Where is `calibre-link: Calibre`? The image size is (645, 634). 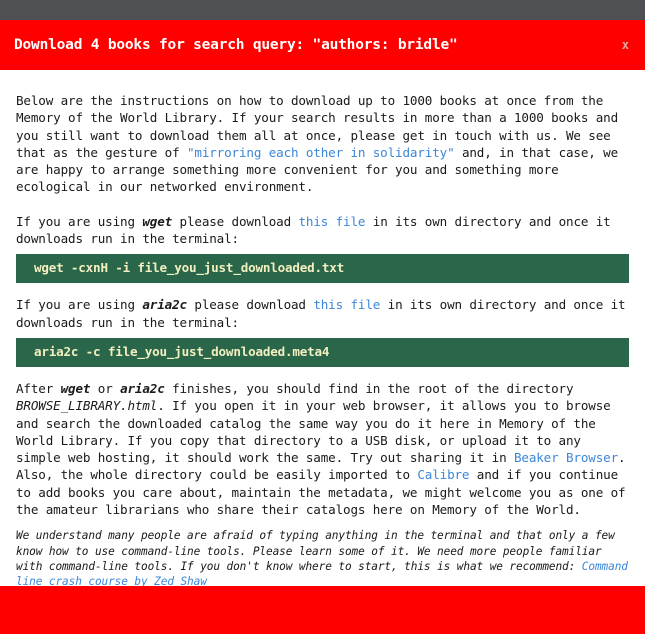
calibre-link: Calibre is located at coordinates (443, 474).